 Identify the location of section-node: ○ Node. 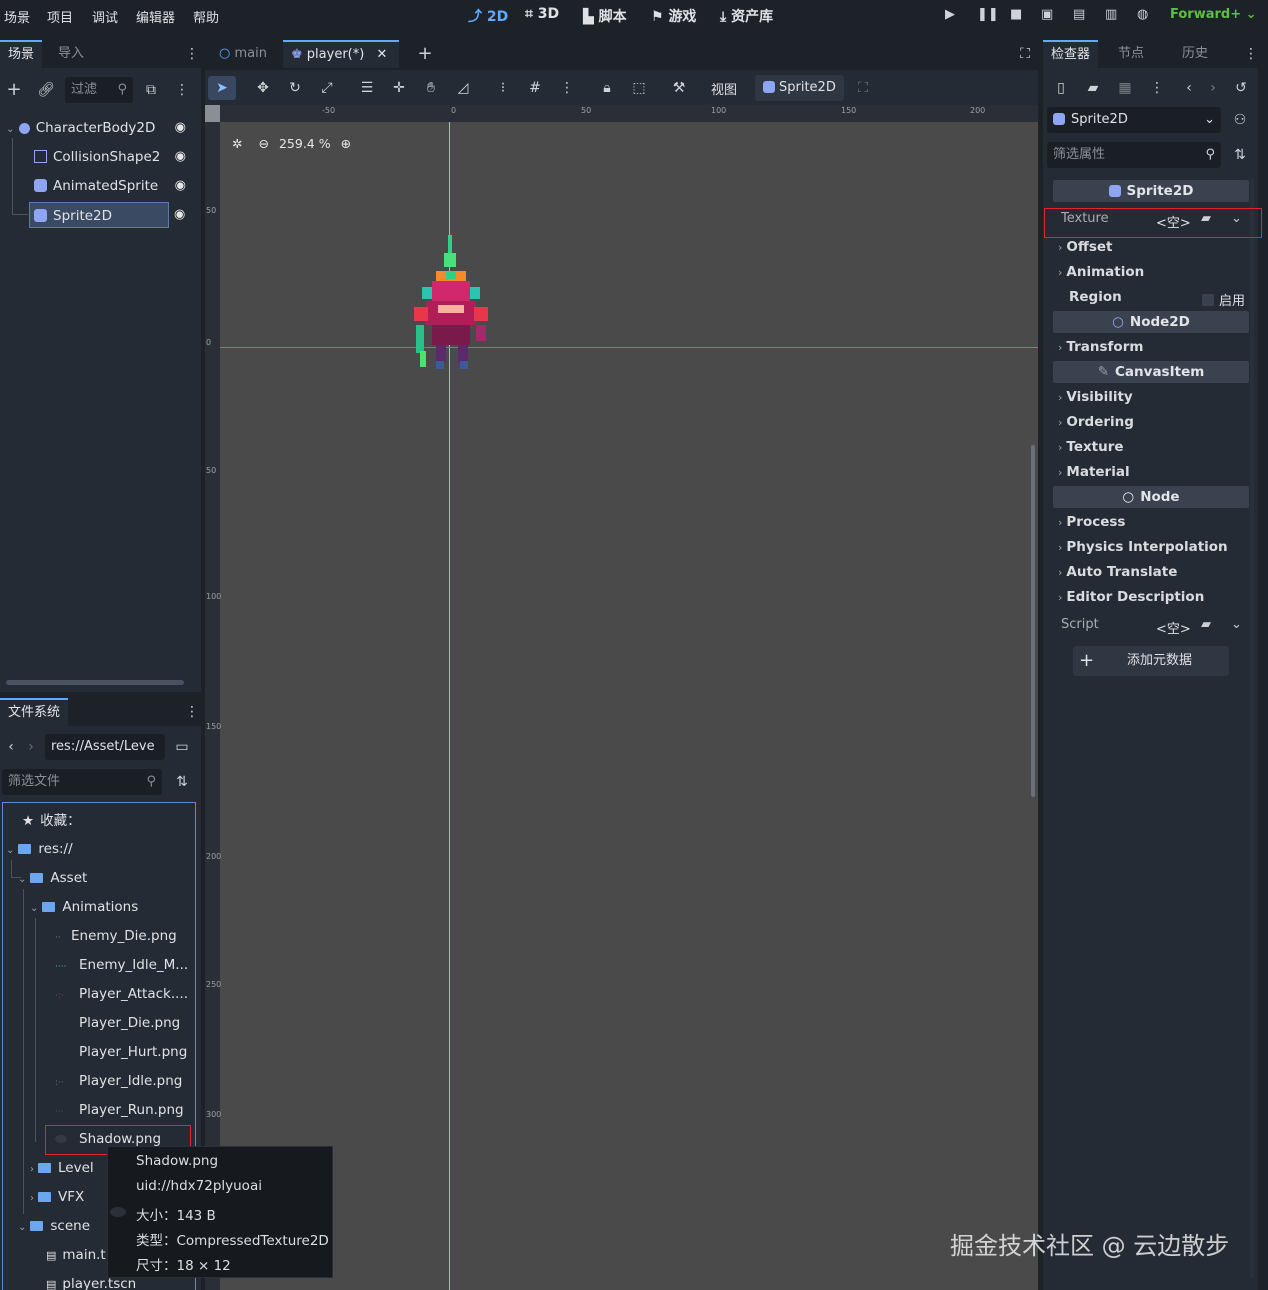
(1151, 497).